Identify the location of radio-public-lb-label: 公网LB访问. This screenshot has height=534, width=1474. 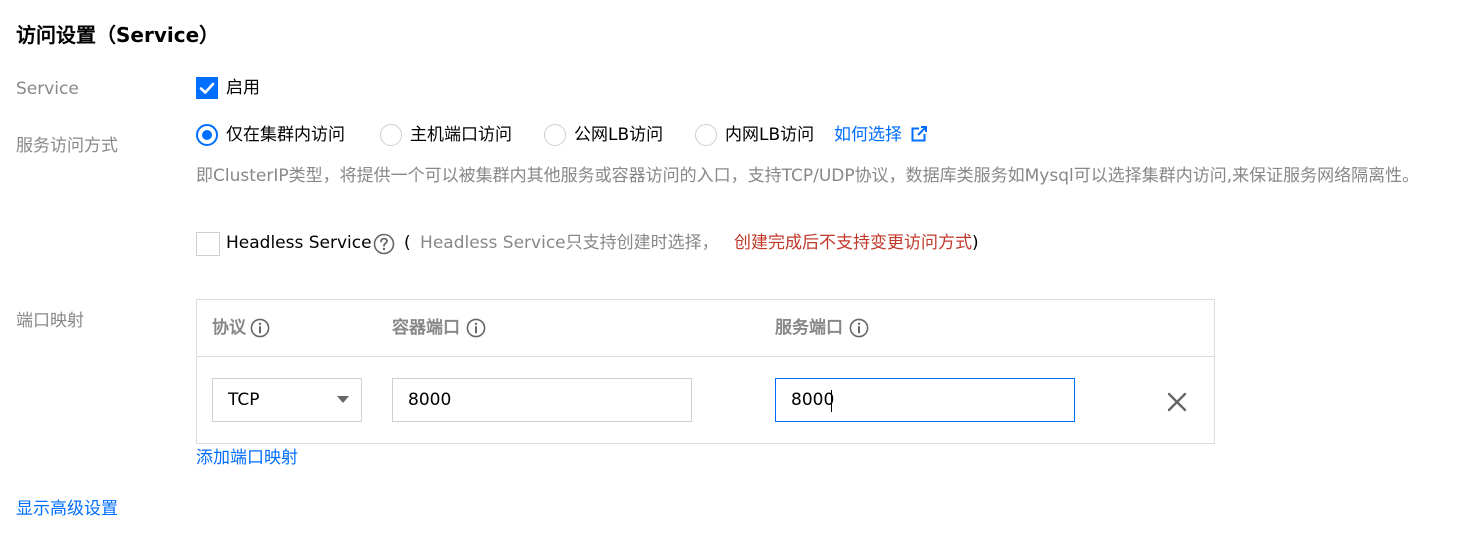
(618, 135).